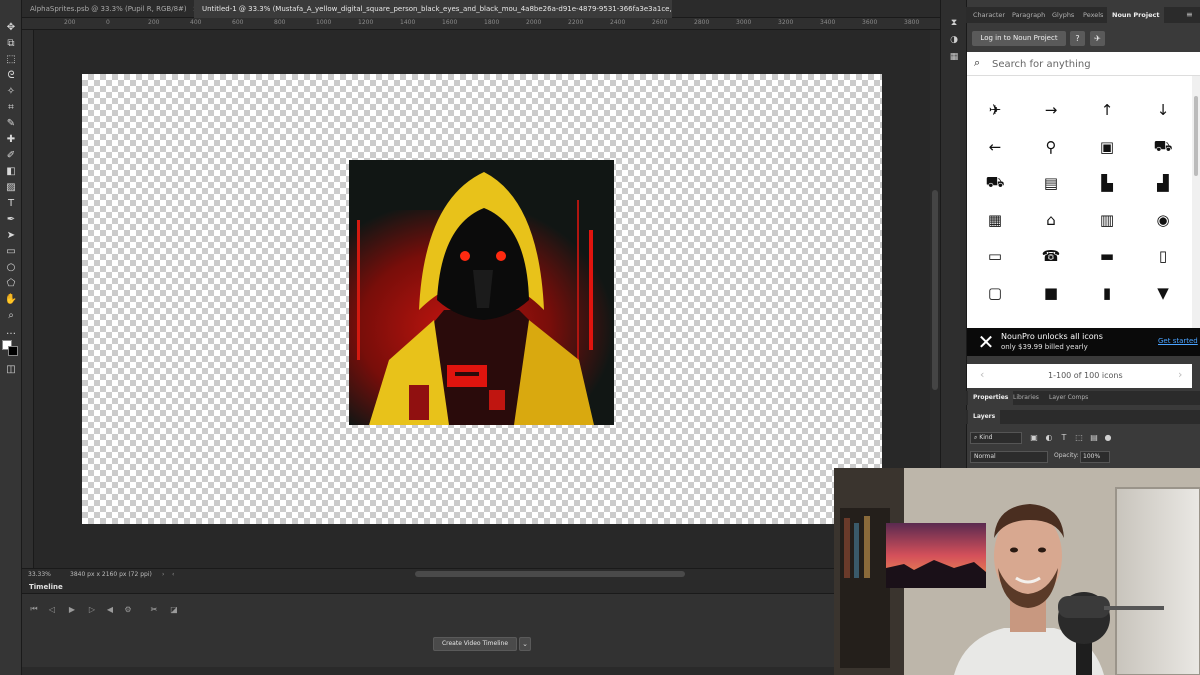  What do you see at coordinates (1163, 220) in the screenshot?
I see `camera-icon: ◉` at bounding box center [1163, 220].